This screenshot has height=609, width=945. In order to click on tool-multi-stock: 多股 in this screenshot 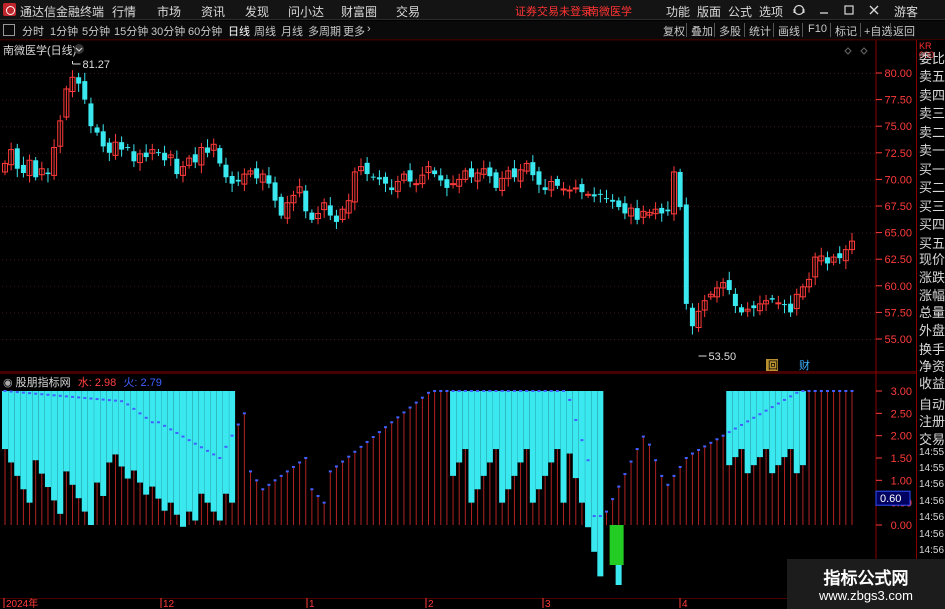, I will do `click(730, 31)`.